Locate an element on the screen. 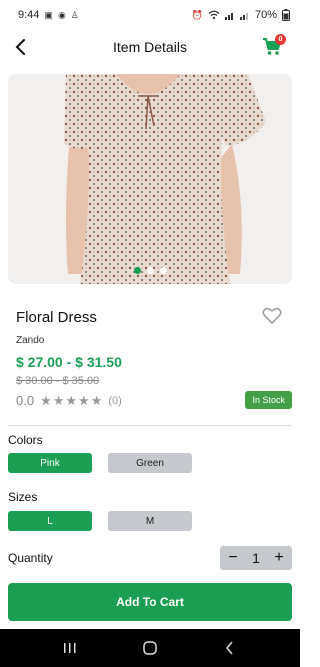  rating-count: (0) is located at coordinates (115, 400).